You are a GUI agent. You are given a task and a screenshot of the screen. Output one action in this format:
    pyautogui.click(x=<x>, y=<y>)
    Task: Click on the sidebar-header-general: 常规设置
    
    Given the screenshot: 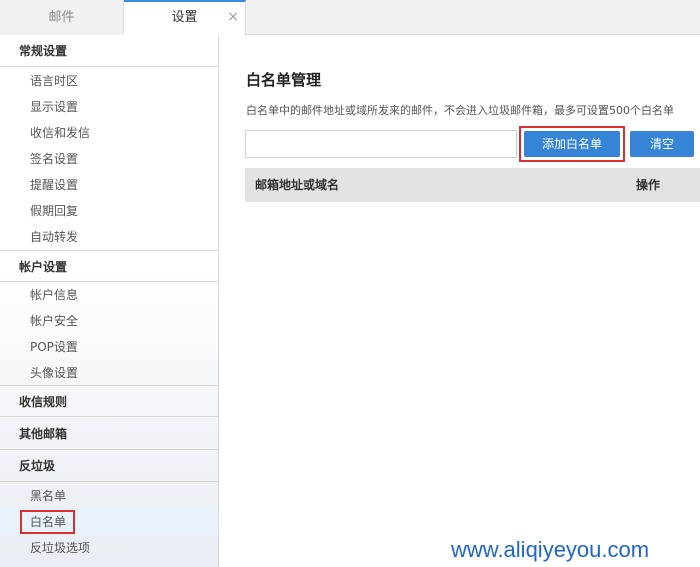 What is the action you would take?
    pyautogui.click(x=109, y=51)
    